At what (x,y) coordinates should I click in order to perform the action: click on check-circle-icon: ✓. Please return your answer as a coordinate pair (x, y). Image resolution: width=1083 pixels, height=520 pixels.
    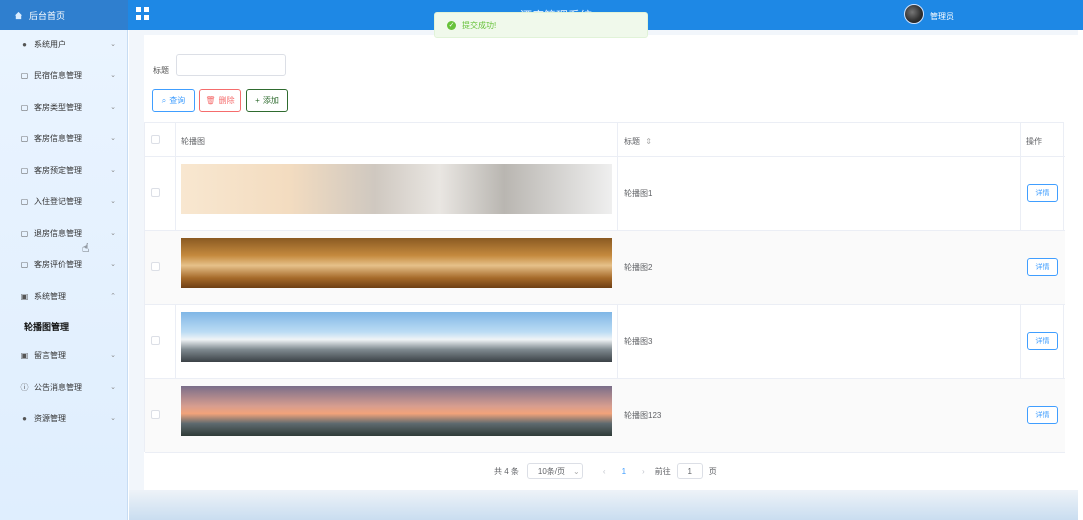
    Looking at the image, I should click on (451, 25).